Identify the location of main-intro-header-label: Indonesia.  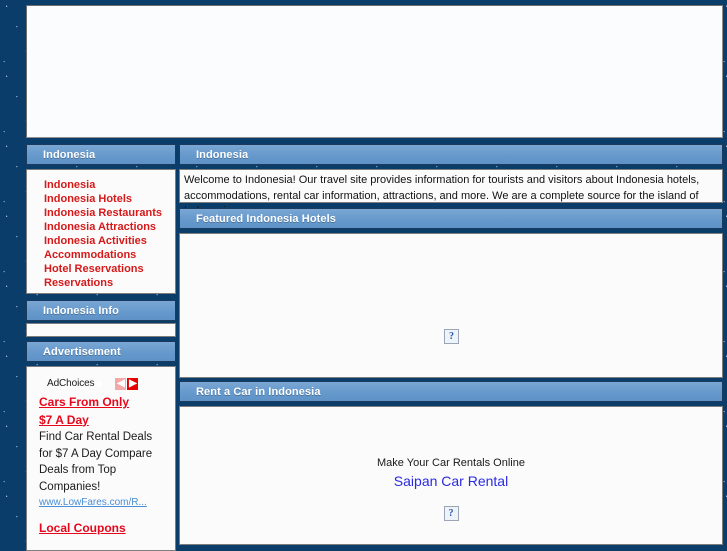
(222, 154).